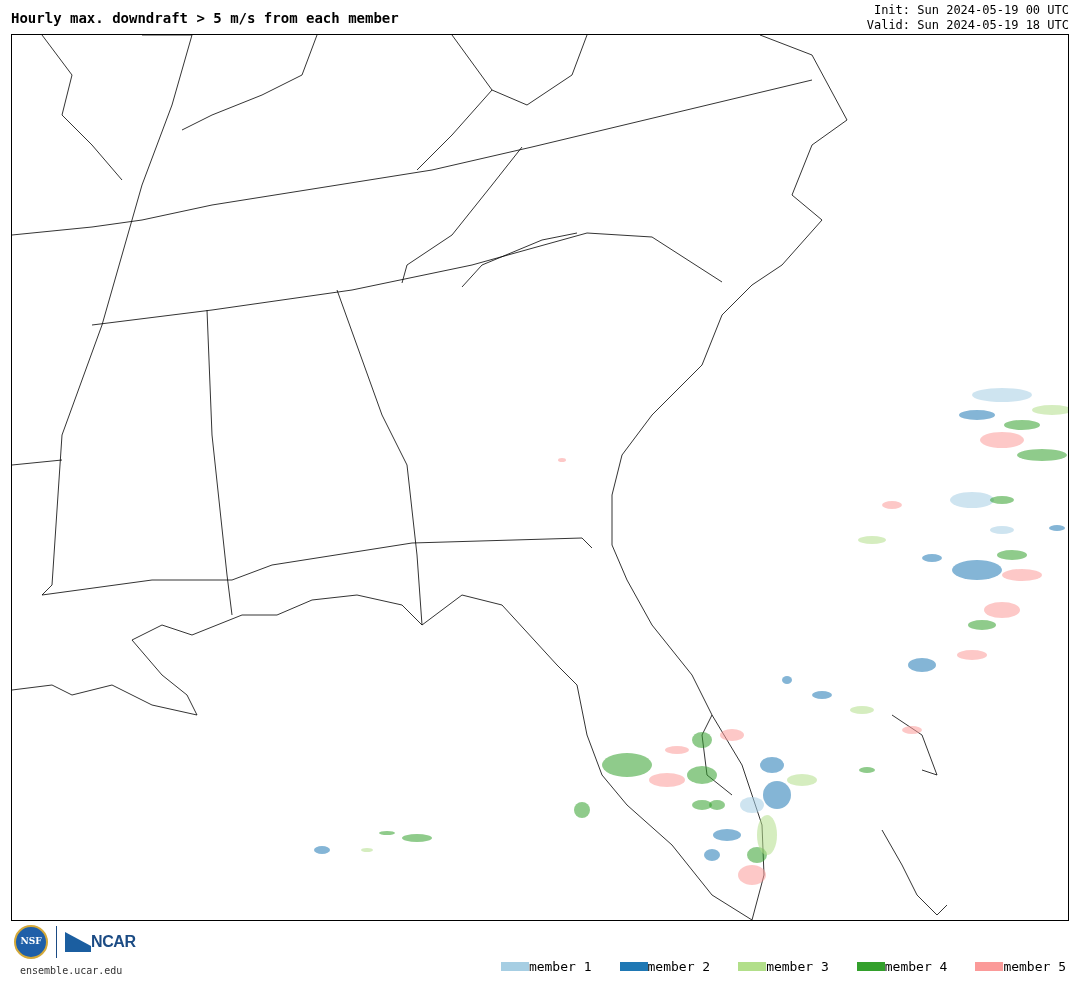  Describe the element at coordinates (797, 966) in the screenshot. I see `legend-label: member 3` at that location.